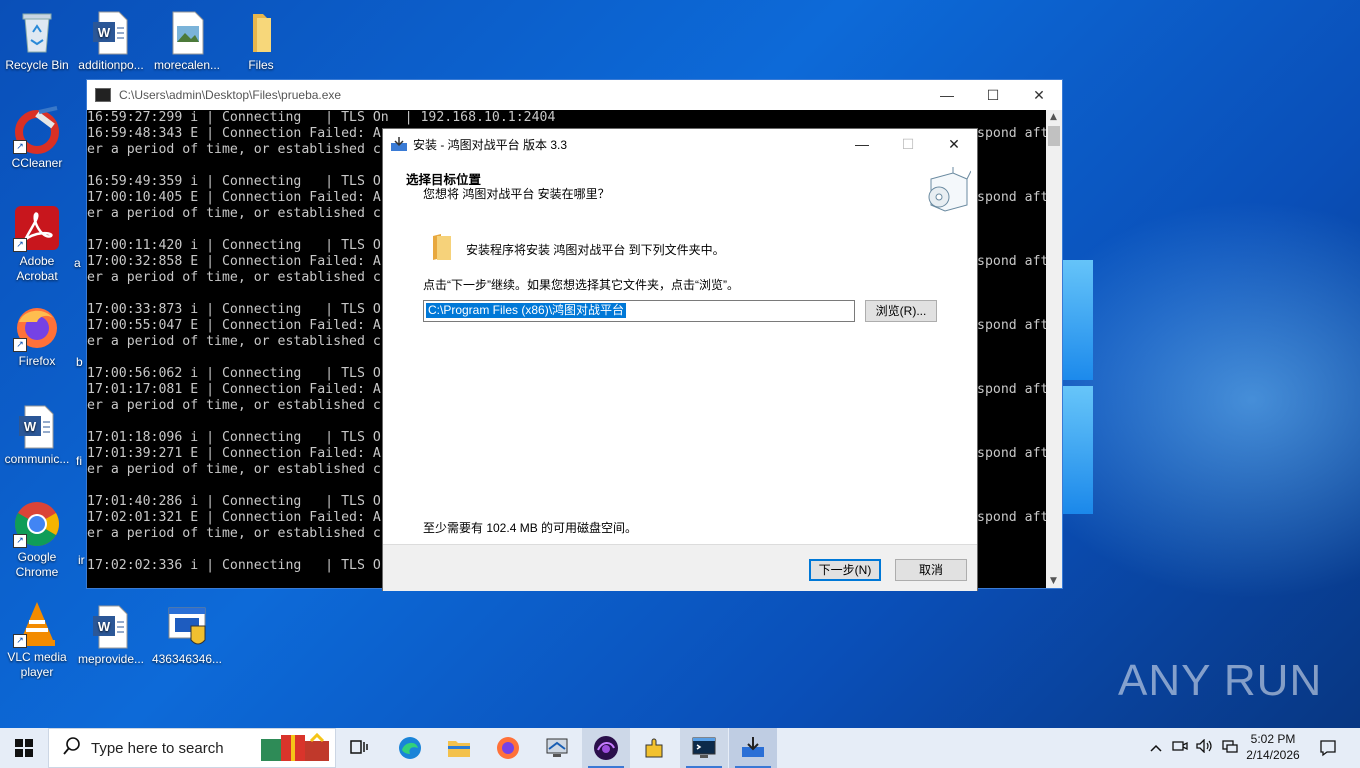 The height and width of the screenshot is (768, 1360). Describe the element at coordinates (37, 664) in the screenshot. I see `desktop-icon-label: VLC media player` at that location.